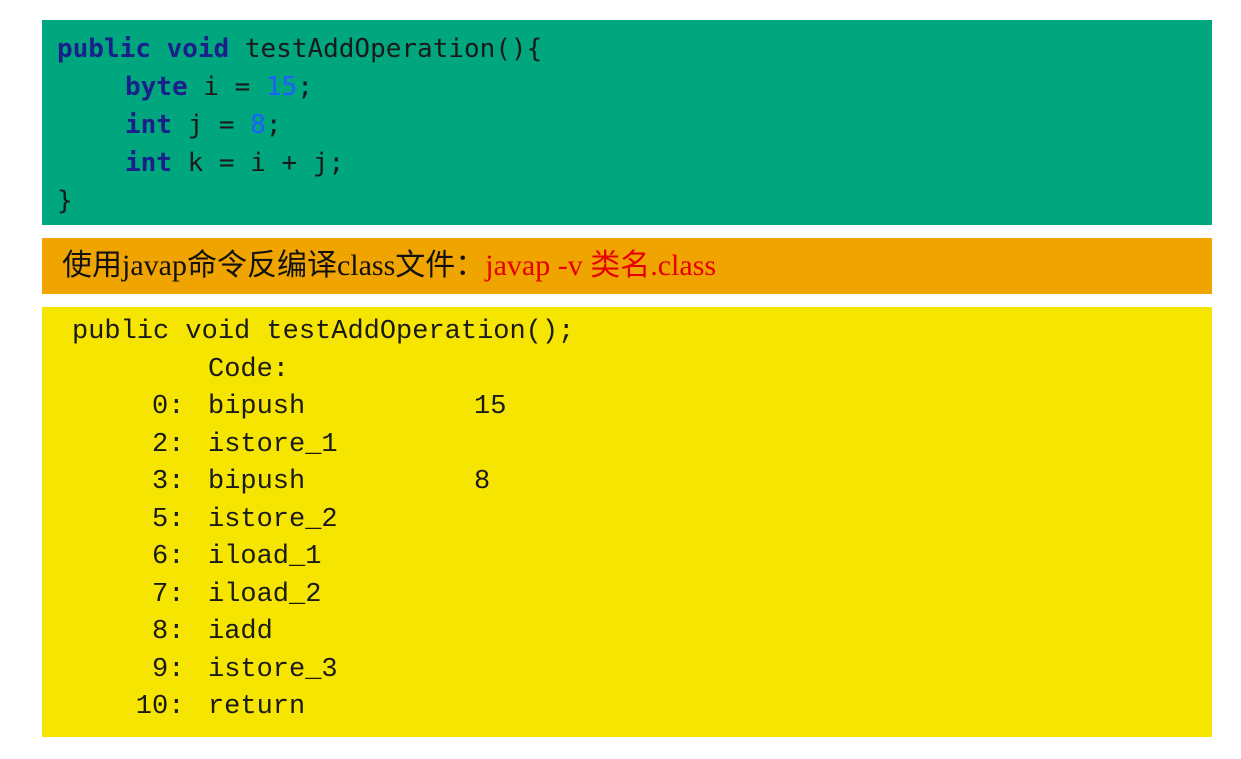 This screenshot has height=759, width=1241. Describe the element at coordinates (168, 557) in the screenshot. I see `instruction-offset: 6:` at that location.